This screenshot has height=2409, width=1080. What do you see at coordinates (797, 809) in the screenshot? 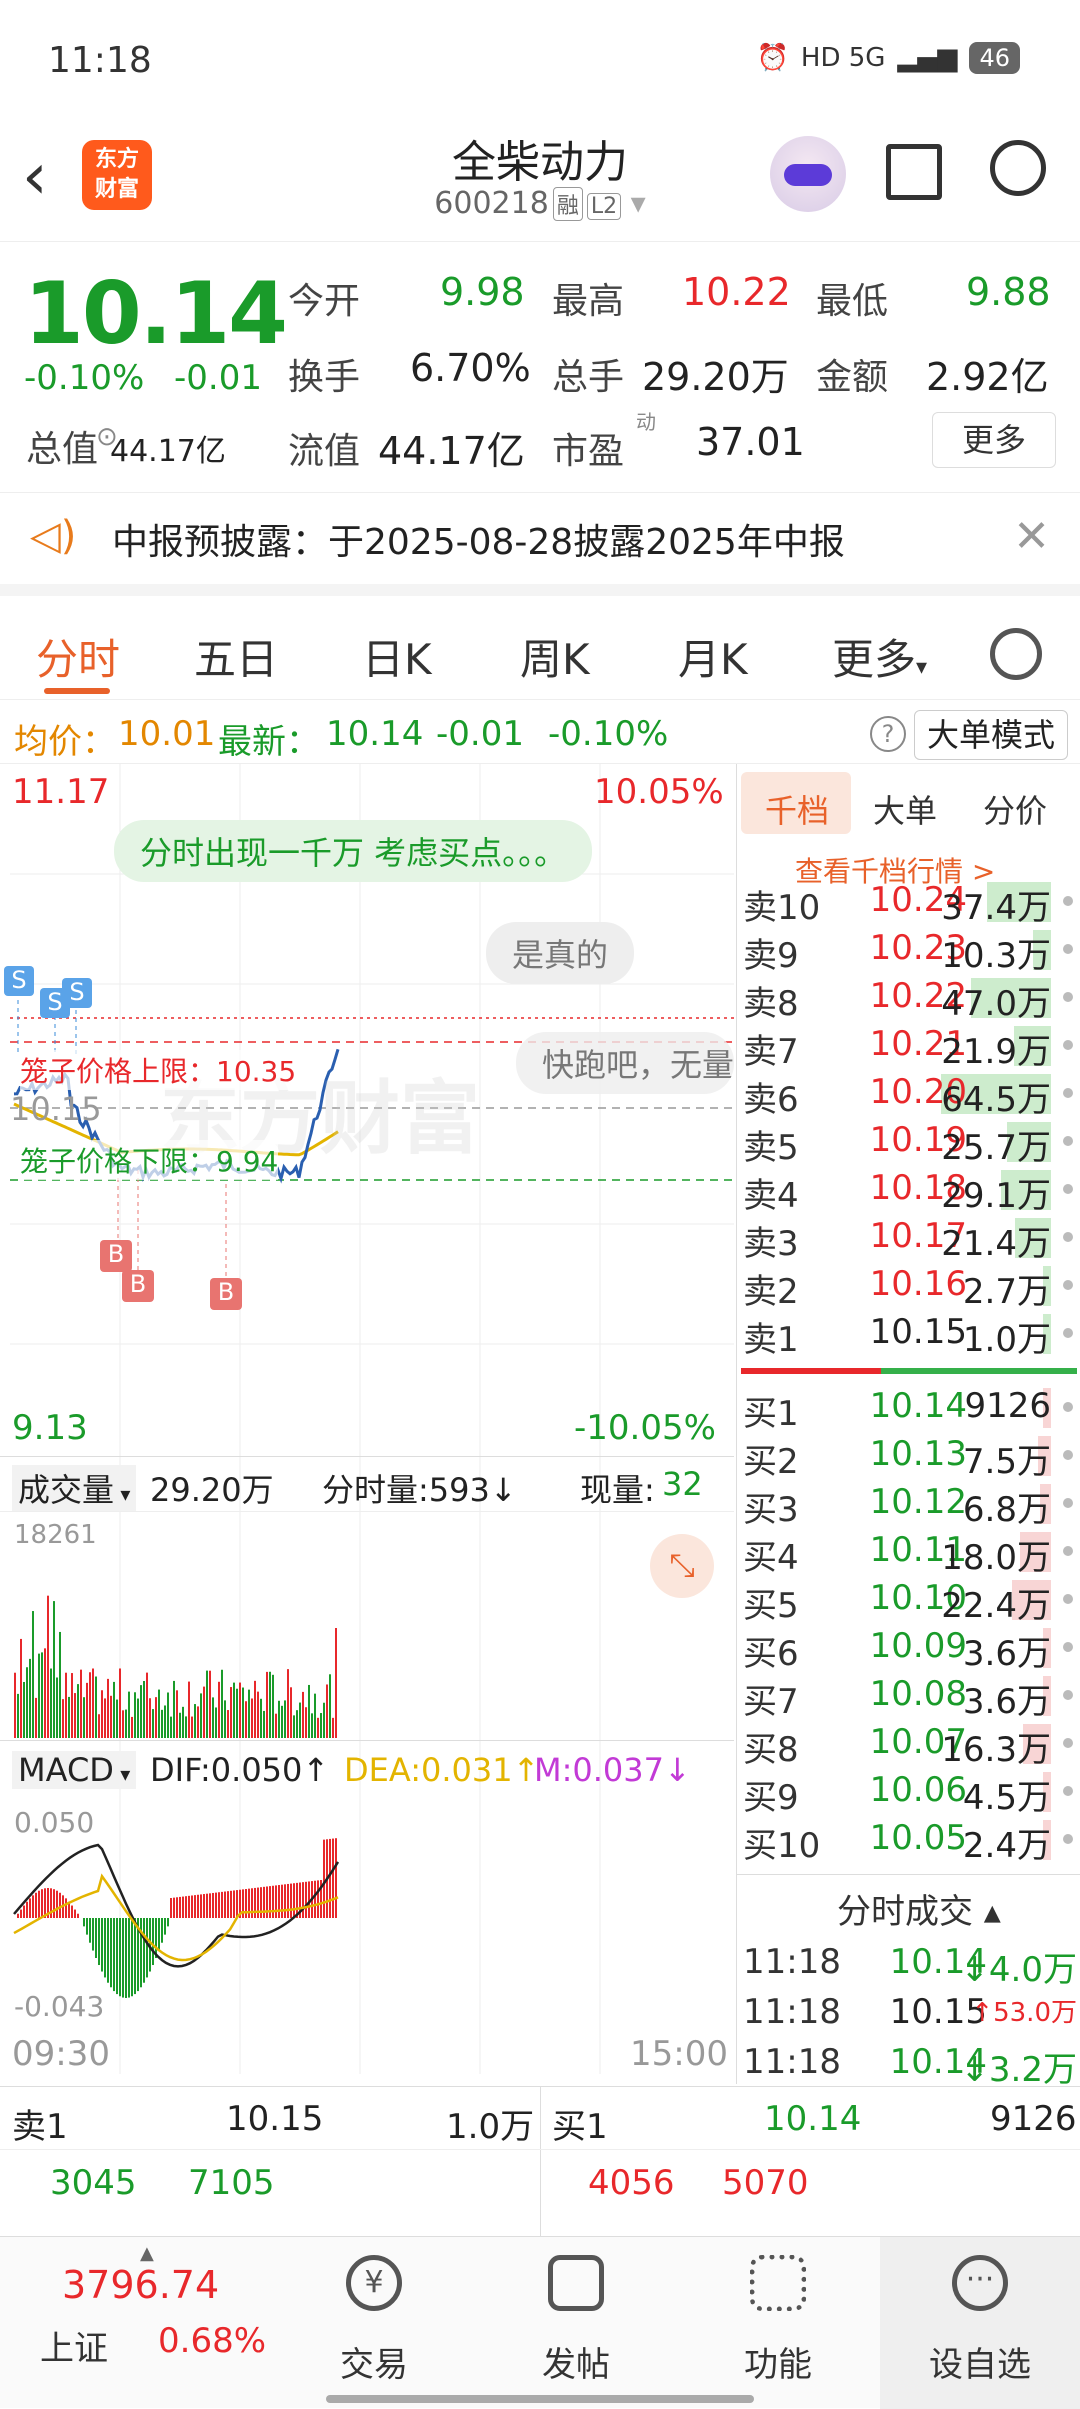
I see `tab-depth: 千档` at bounding box center [797, 809].